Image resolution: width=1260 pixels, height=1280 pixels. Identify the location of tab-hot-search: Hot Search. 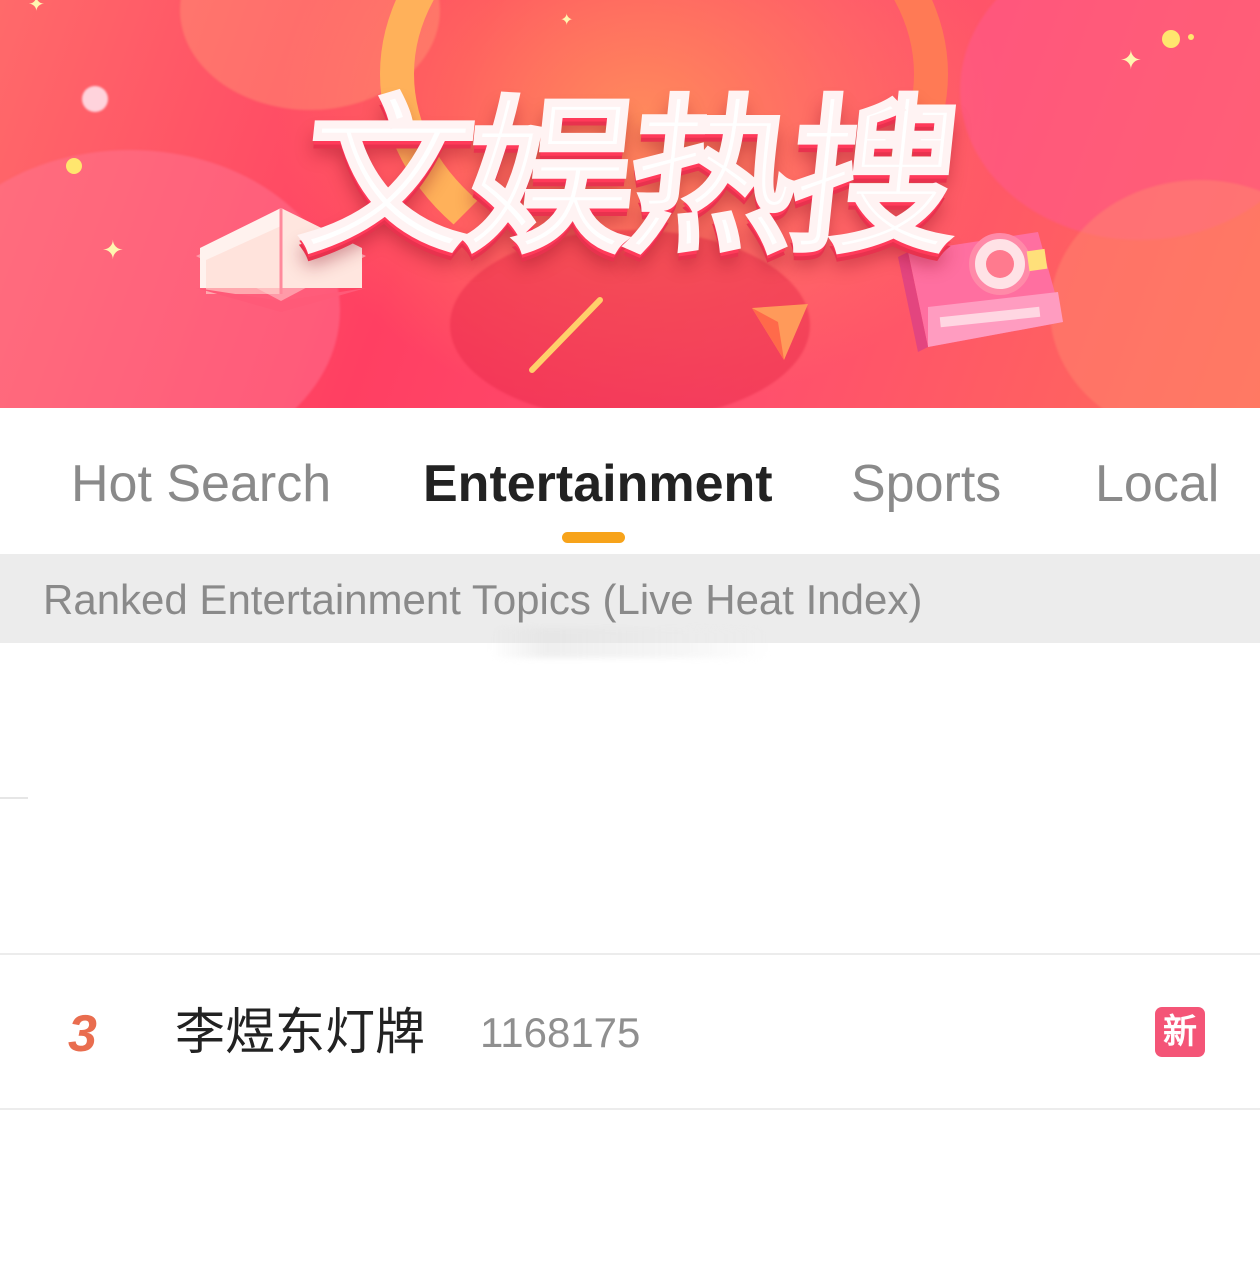
(201, 484).